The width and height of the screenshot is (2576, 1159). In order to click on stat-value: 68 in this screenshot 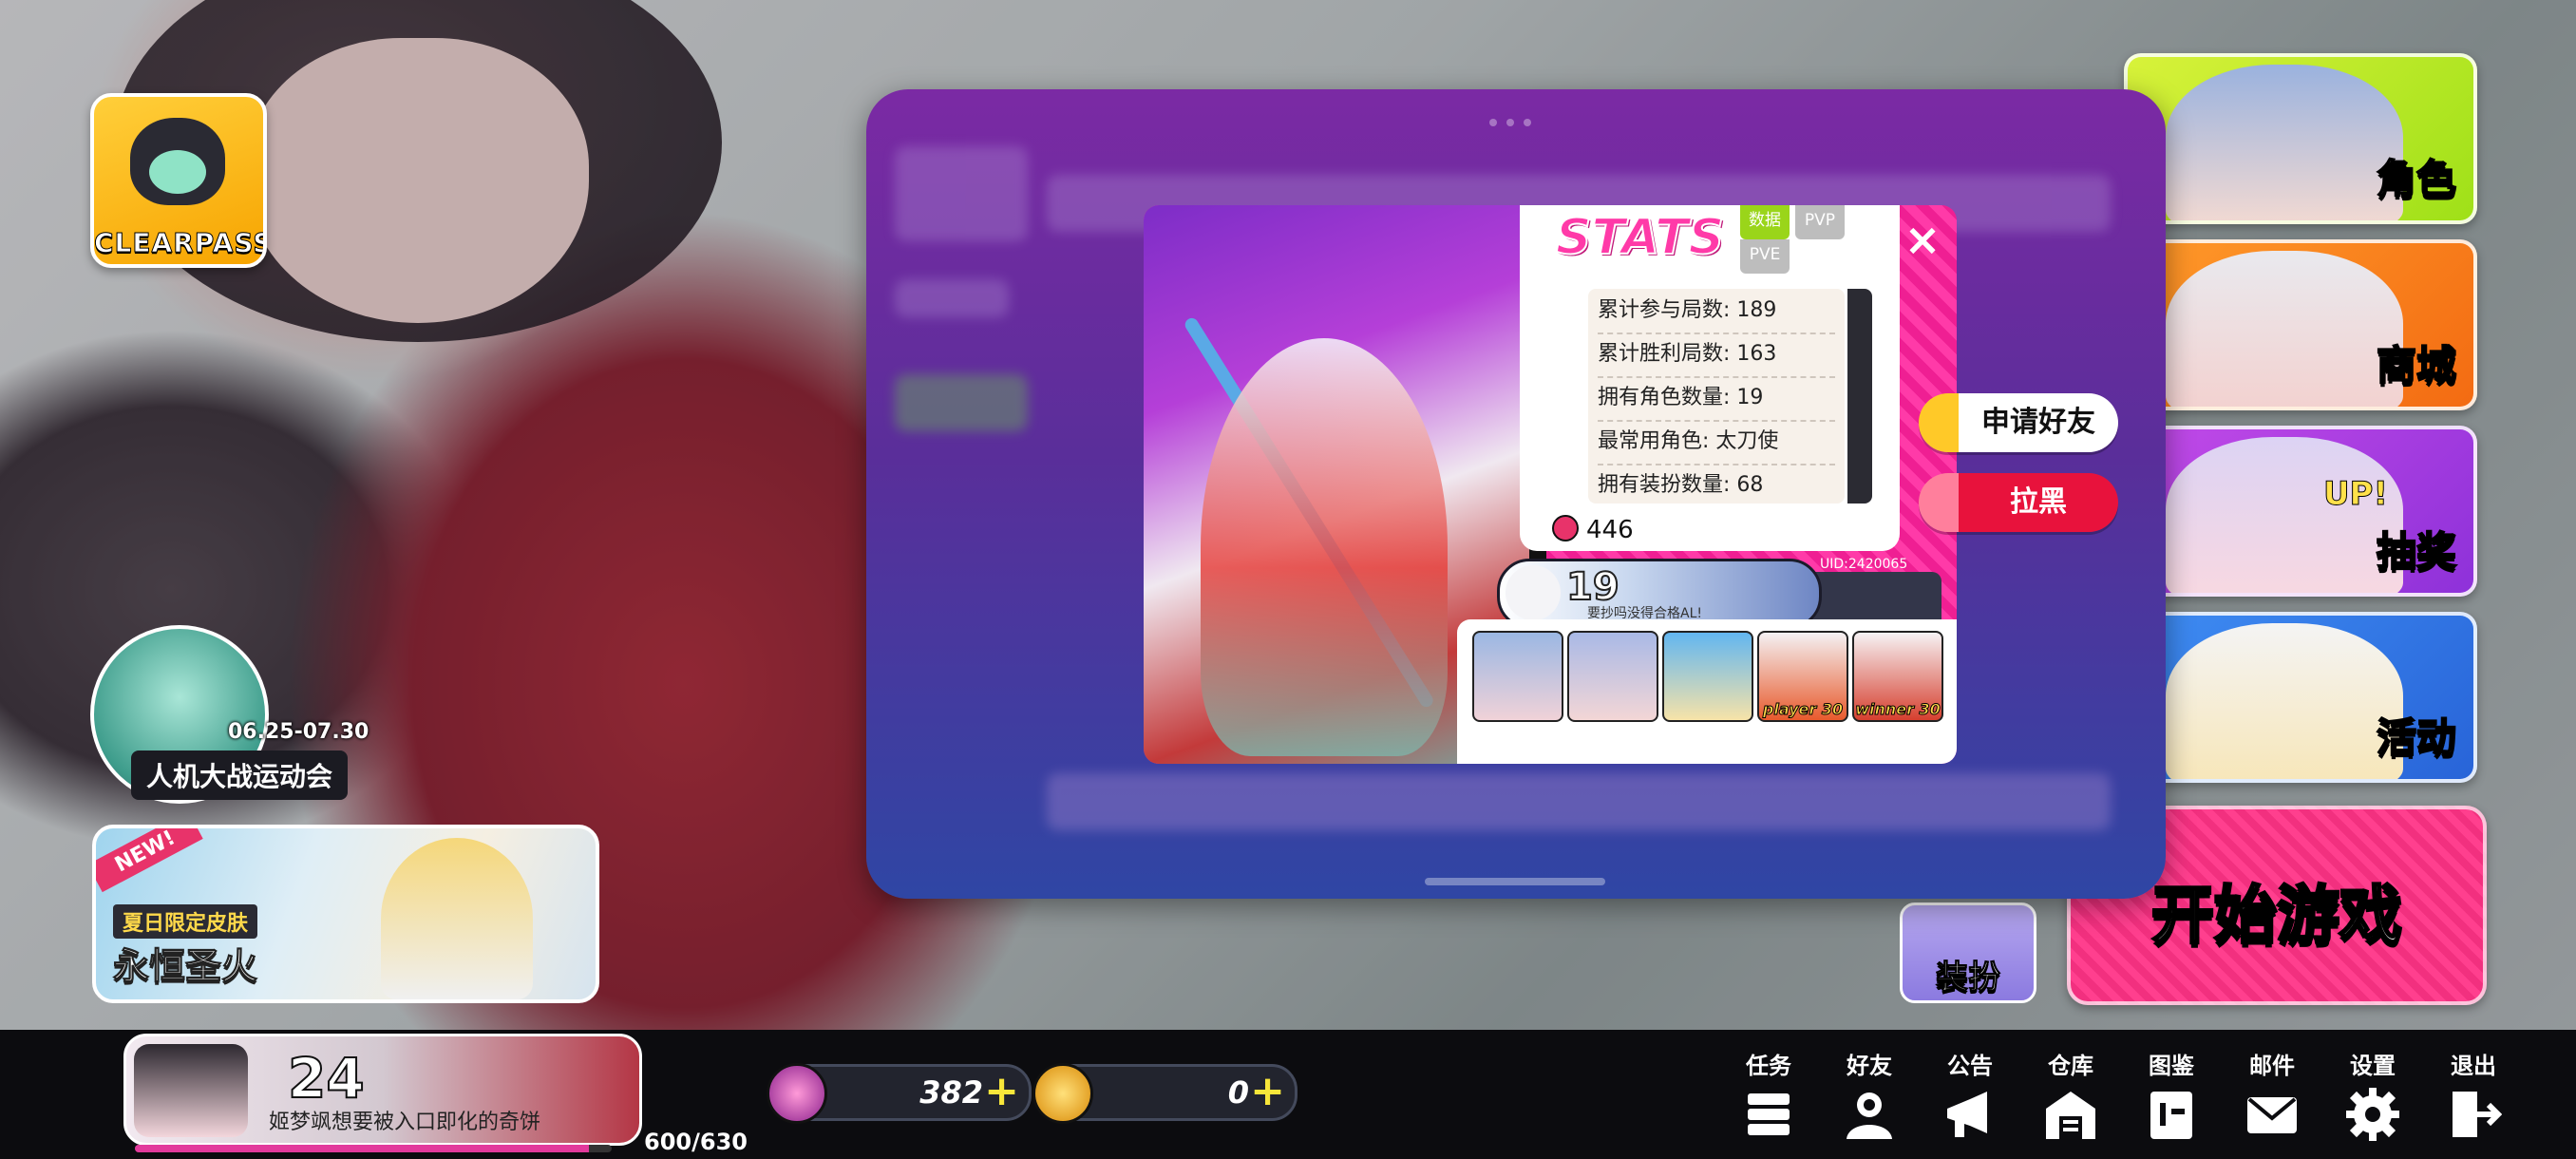, I will do `click(1750, 485)`.